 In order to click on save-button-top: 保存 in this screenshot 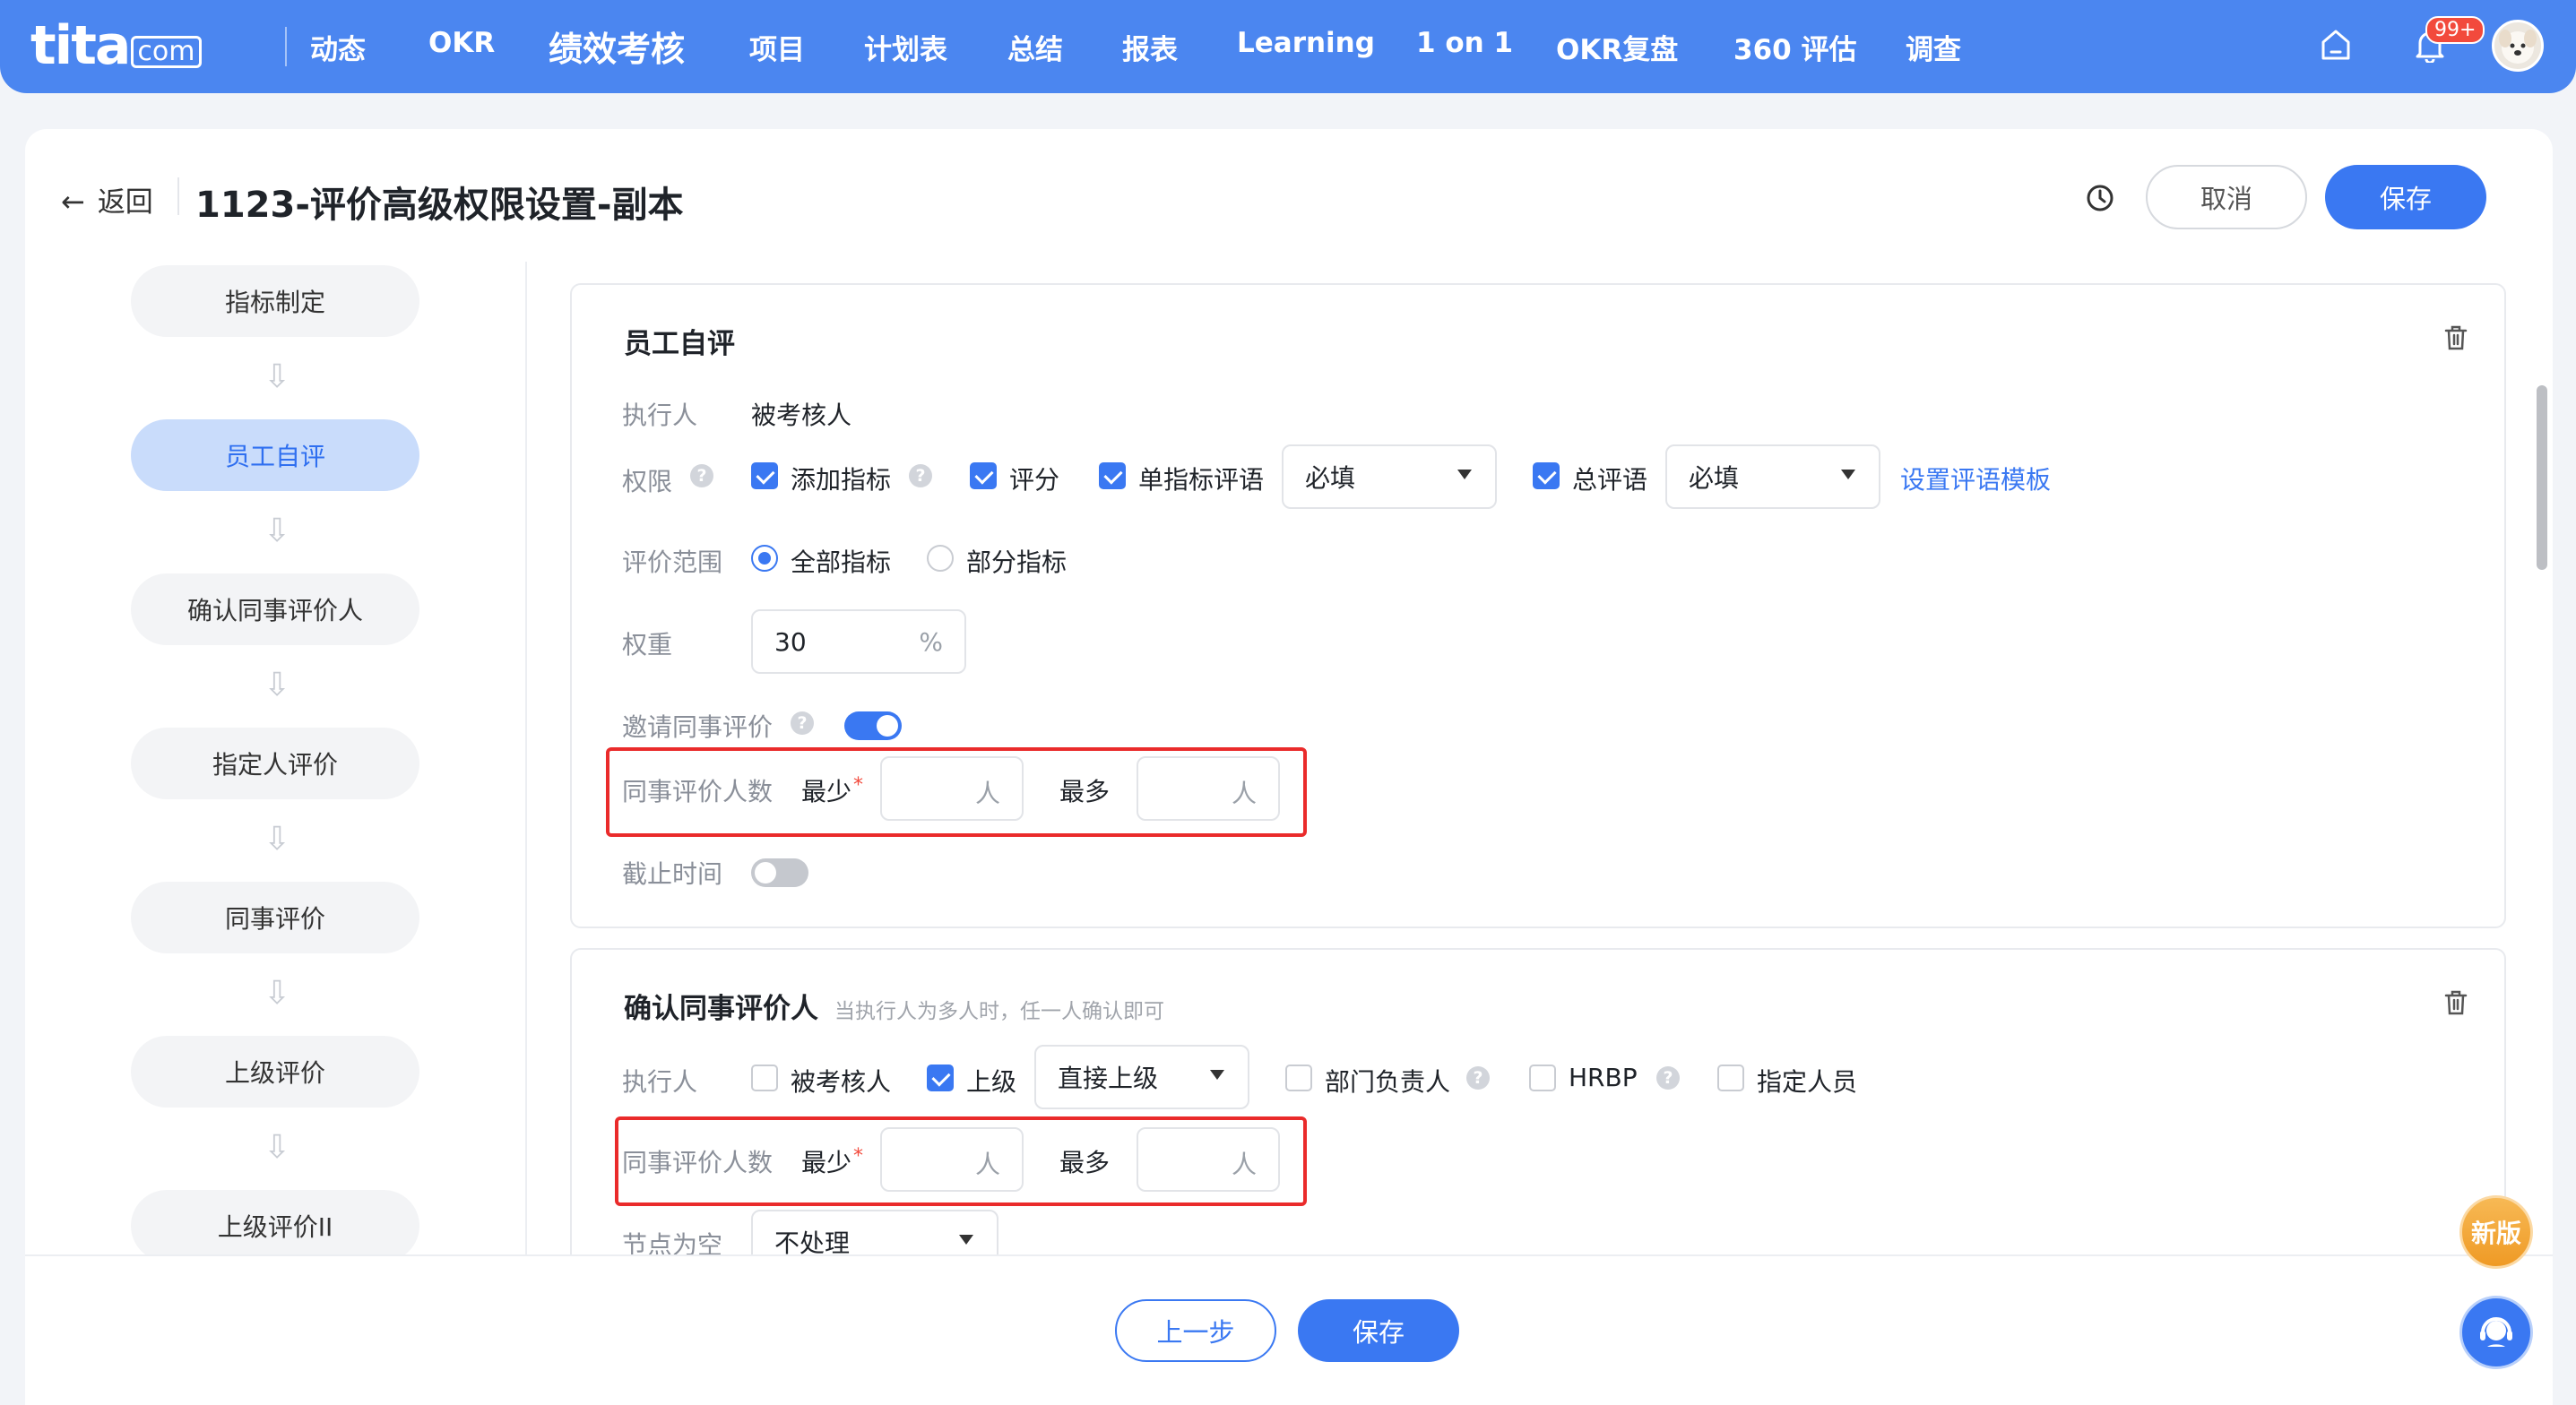, I will do `click(2405, 197)`.